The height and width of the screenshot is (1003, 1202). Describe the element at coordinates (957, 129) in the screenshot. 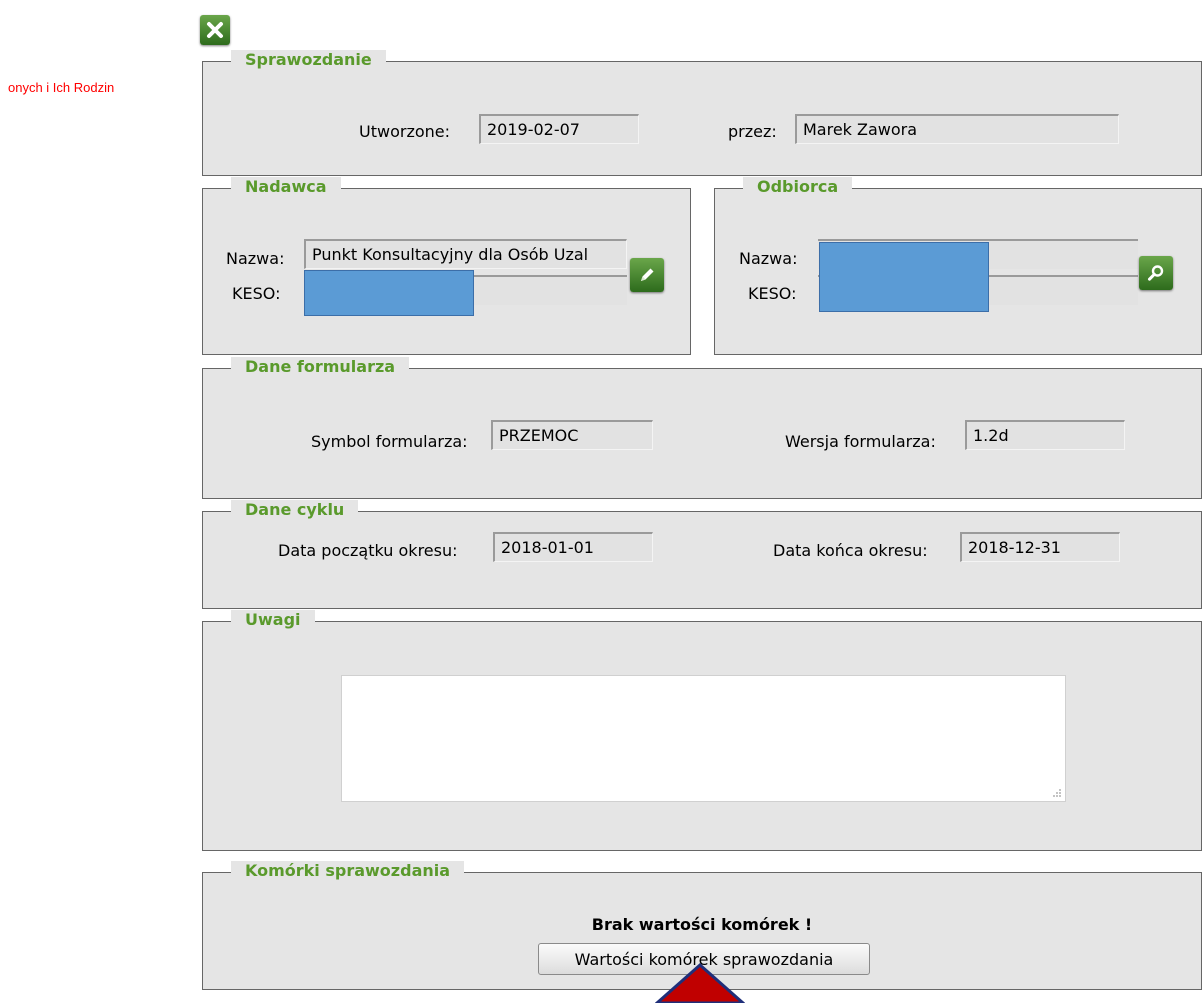

I see `by-field: Marek Zawora` at that location.